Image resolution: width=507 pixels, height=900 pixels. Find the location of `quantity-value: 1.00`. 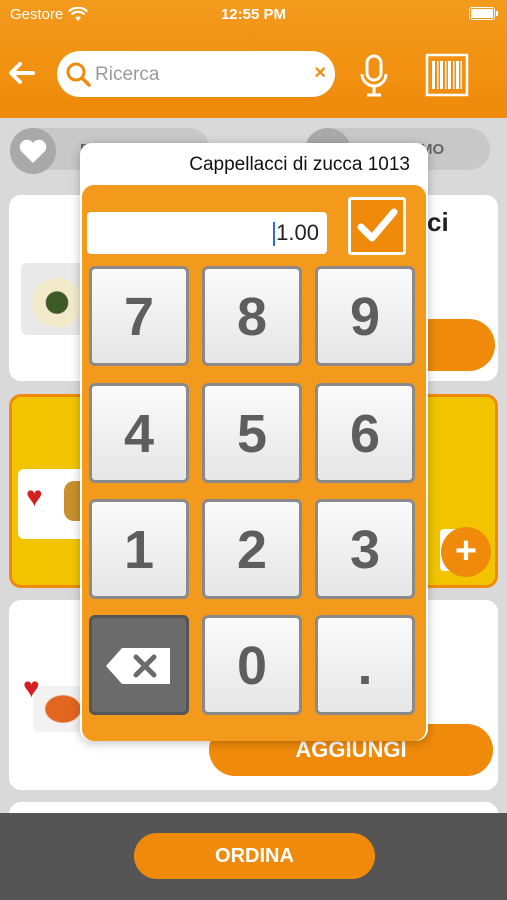

quantity-value: 1.00 is located at coordinates (297, 232).